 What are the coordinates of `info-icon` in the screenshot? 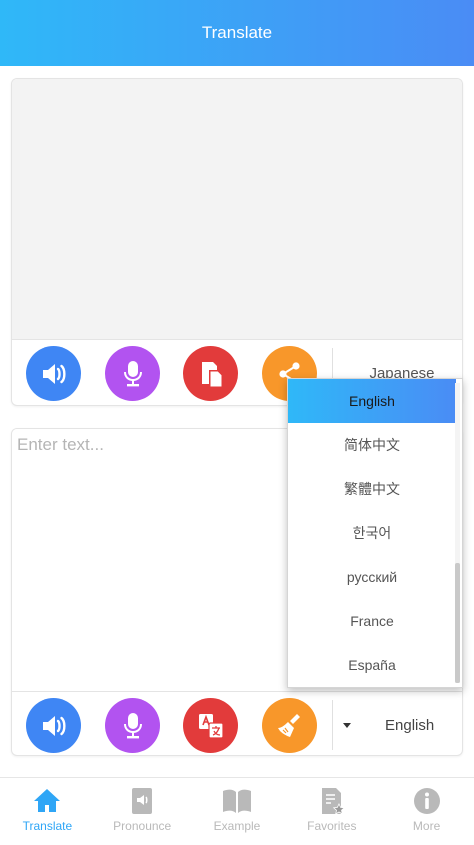 It's located at (426, 801).